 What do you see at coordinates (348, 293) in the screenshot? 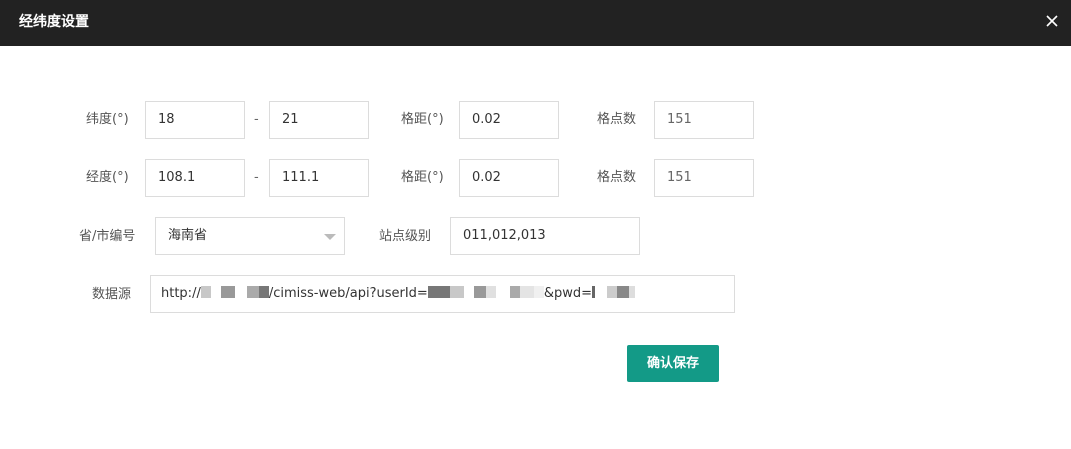
I see `datasource-url-middle: /cimiss-web/api?userId=` at bounding box center [348, 293].